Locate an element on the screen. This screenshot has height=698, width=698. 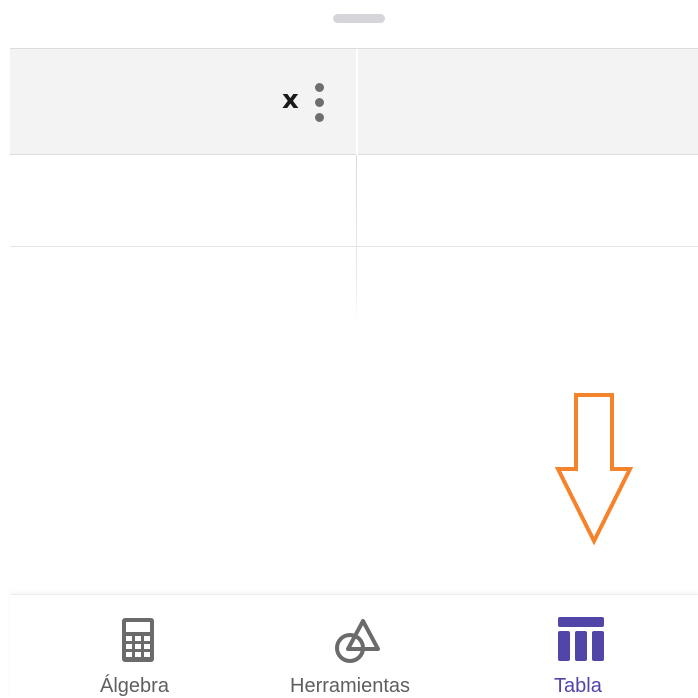
arrow-down-outline-icon is located at coordinates (594, 472).